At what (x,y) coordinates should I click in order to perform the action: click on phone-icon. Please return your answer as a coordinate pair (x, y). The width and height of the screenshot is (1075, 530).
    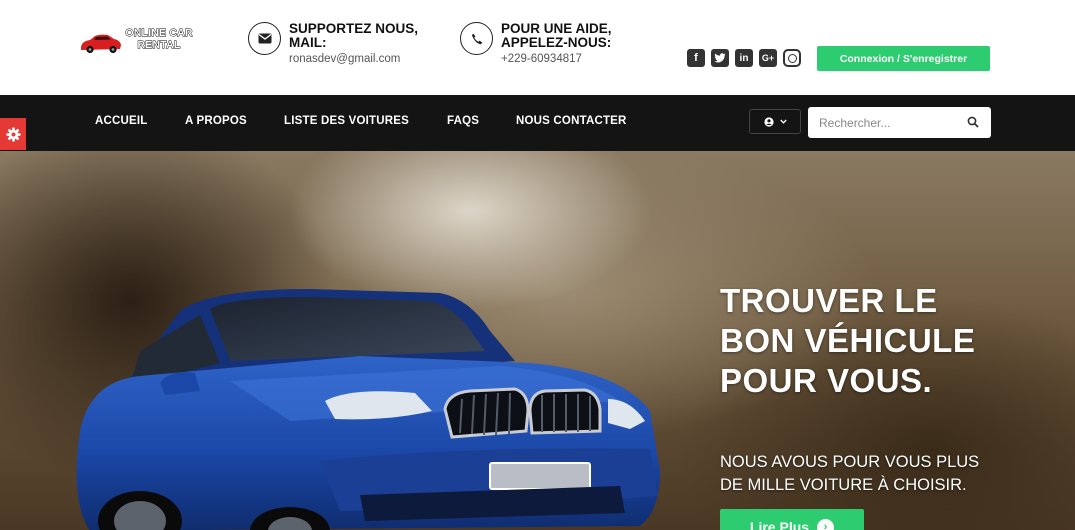
    Looking at the image, I should click on (476, 38).